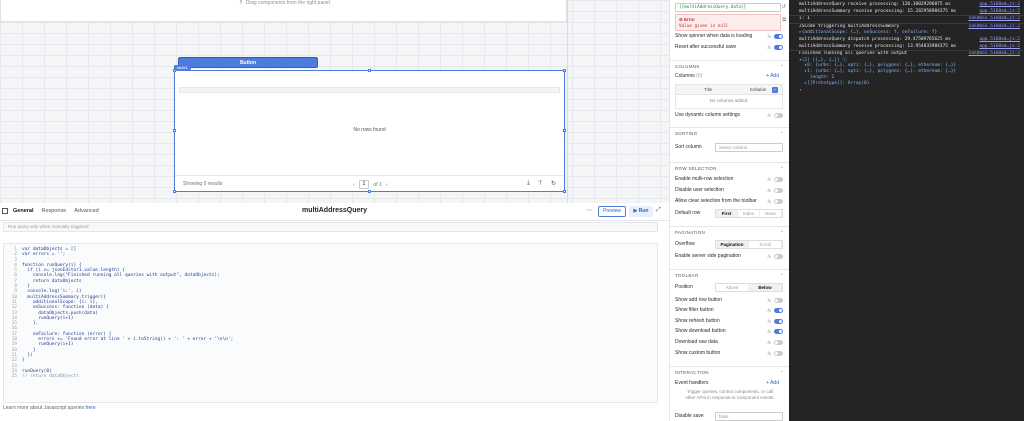 This screenshot has width=1024, height=421. What do you see at coordinates (334, 210) in the screenshot?
I see `query-title: multiAddressQuery` at bounding box center [334, 210].